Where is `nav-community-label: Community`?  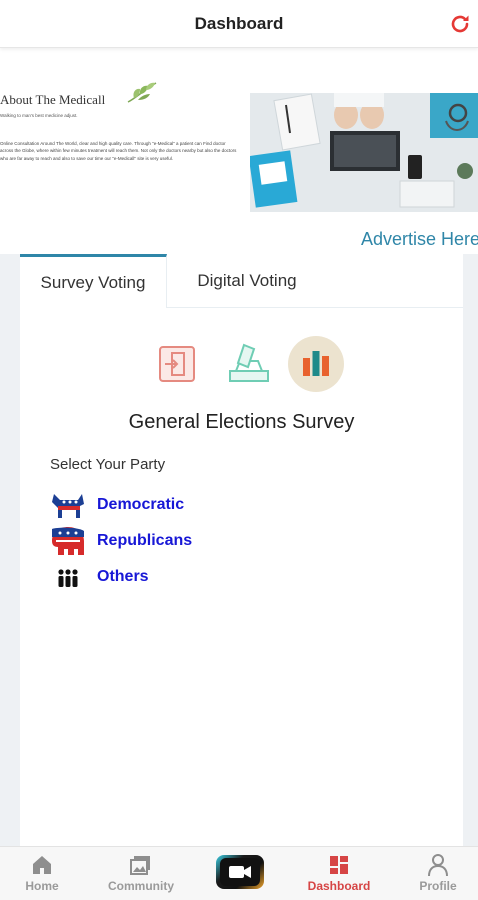
nav-community-label: Community is located at coordinates (141, 886).